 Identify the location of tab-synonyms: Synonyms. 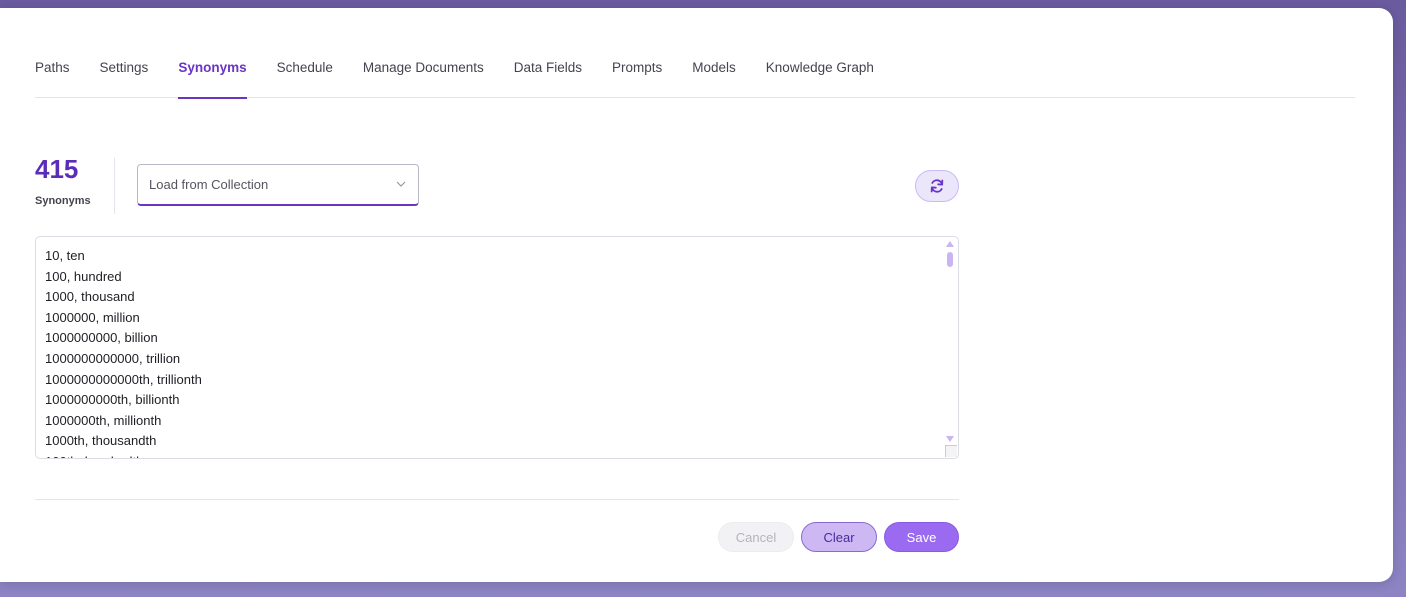
(212, 78).